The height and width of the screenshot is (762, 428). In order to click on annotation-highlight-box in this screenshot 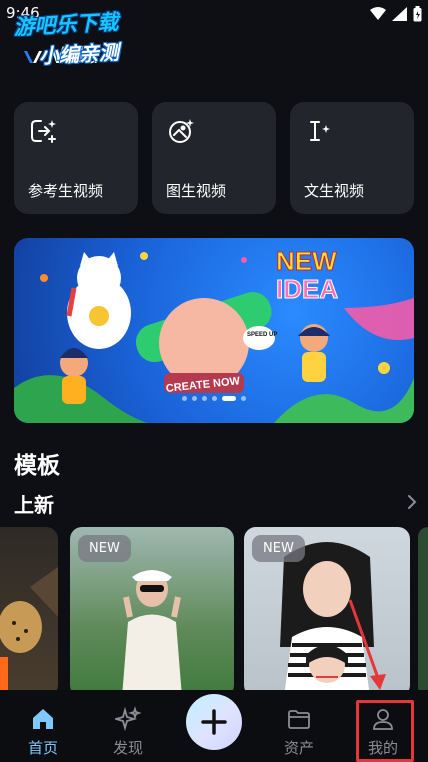, I will do `click(385, 731)`.